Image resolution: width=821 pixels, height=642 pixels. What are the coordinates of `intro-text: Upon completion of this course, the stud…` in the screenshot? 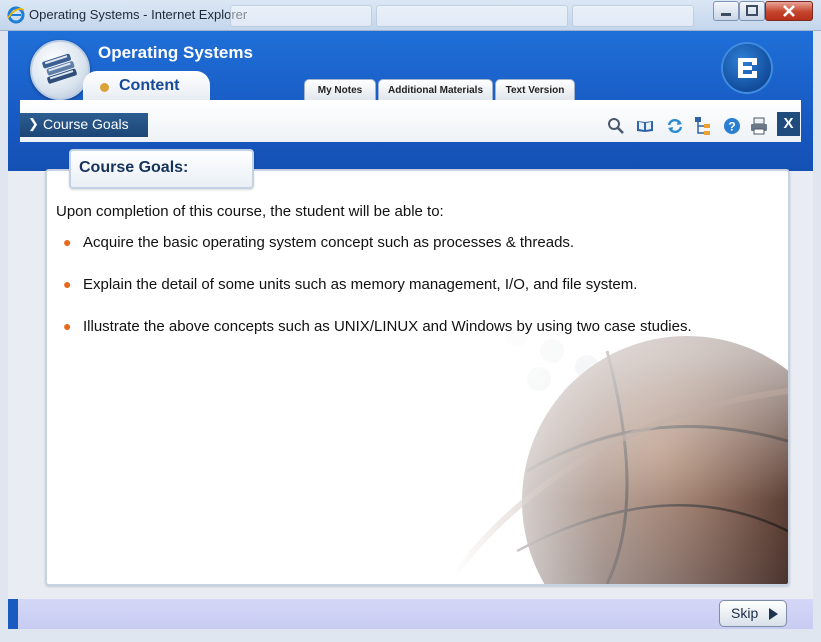 It's located at (250, 211).